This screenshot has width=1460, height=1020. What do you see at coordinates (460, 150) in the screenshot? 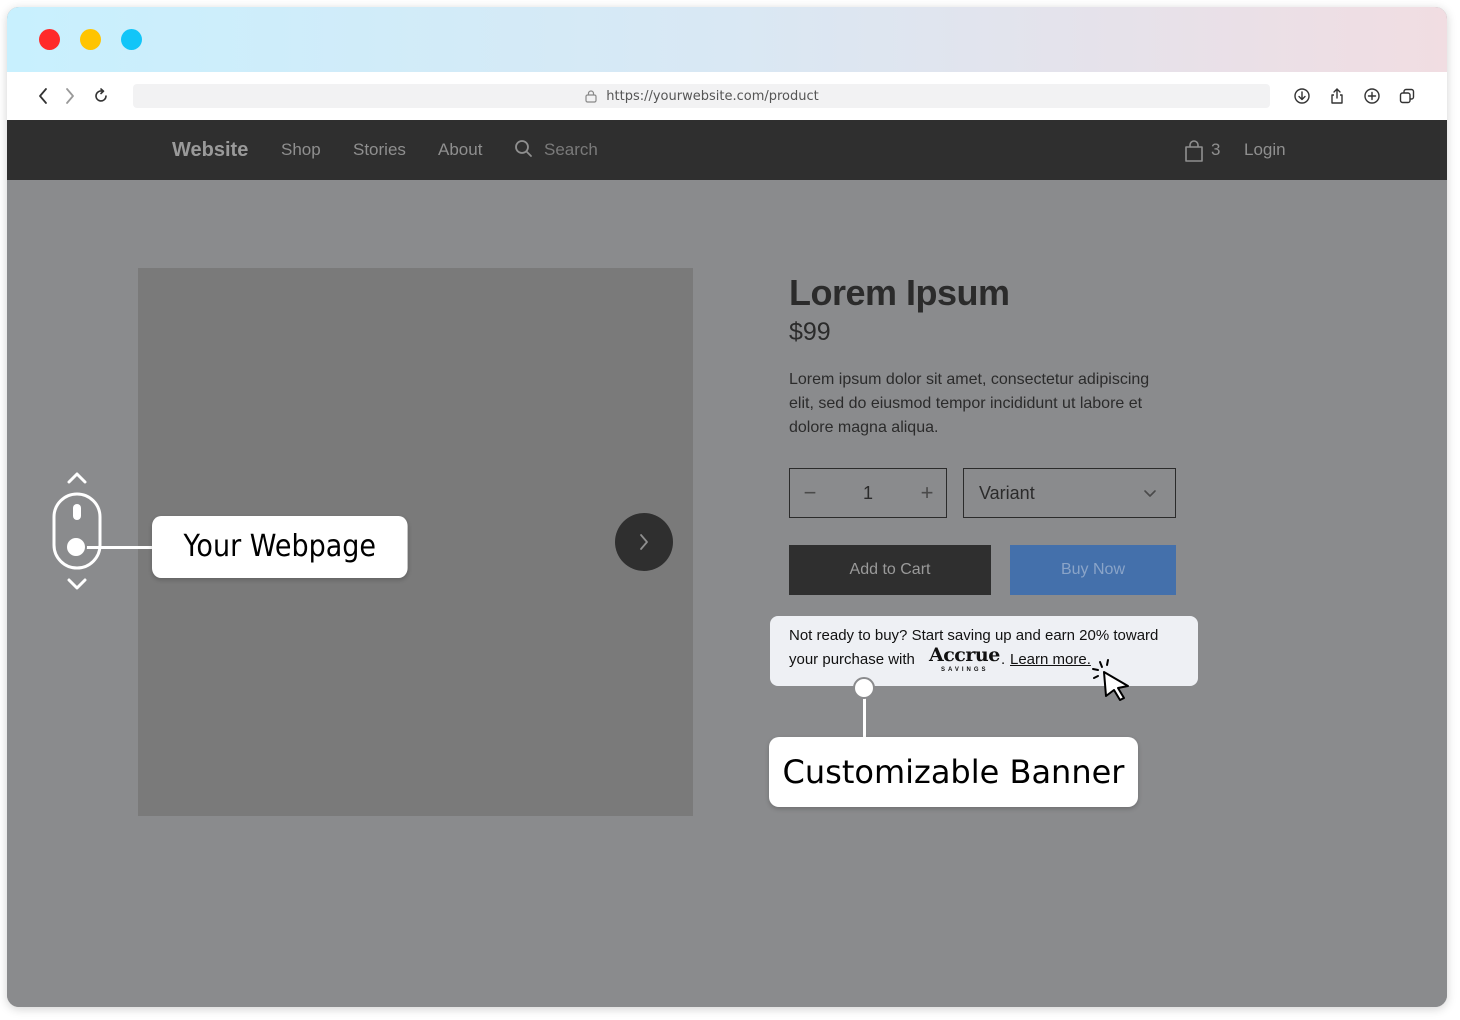
I see `nav-about: About` at bounding box center [460, 150].